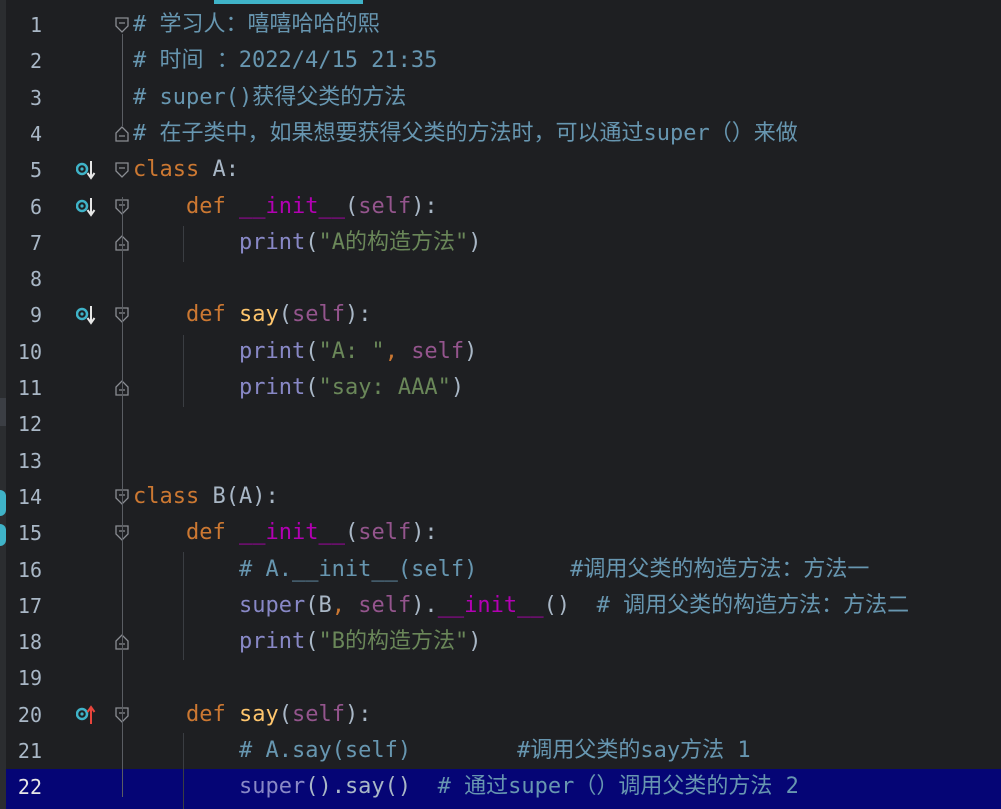 Image resolution: width=1001 pixels, height=809 pixels. I want to click on code-text: print("A的构造方法"), so click(307, 243).